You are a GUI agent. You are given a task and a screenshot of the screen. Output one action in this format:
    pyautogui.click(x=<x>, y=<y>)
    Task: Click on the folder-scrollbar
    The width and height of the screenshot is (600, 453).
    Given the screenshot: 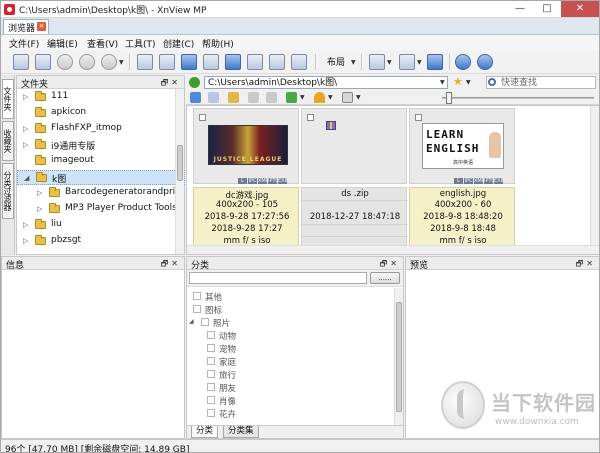 What is the action you would take?
    pyautogui.click(x=179, y=171)
    